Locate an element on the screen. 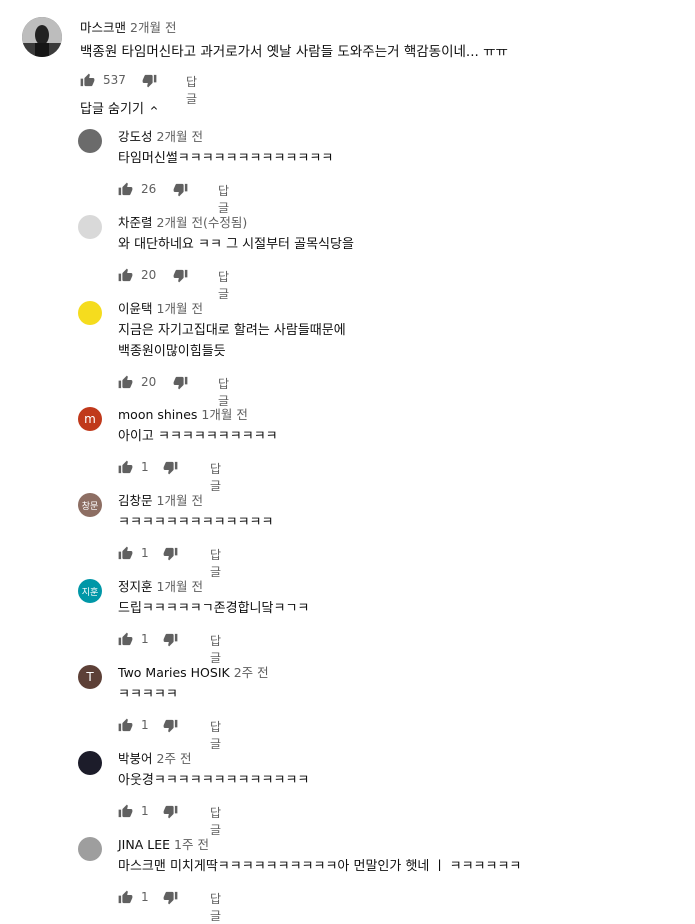  like-count: 26 is located at coordinates (149, 189).